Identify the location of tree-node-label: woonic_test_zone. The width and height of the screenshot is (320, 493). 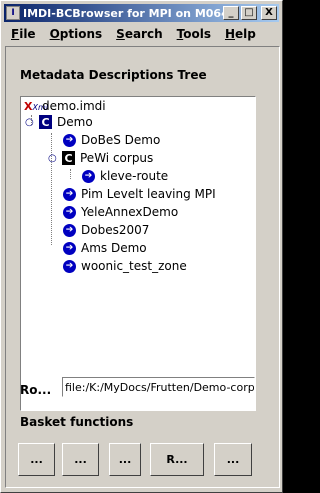
(134, 266).